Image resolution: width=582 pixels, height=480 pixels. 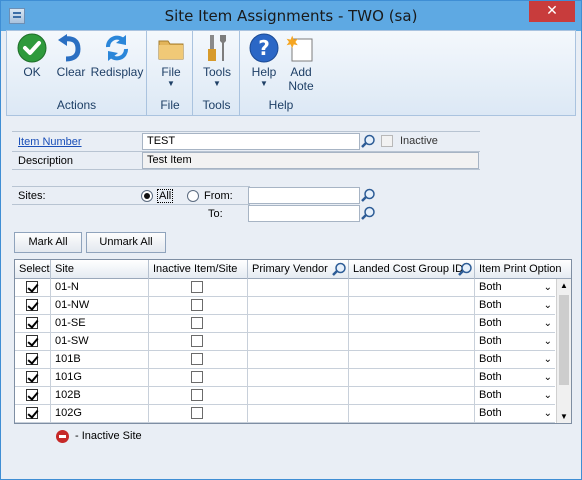 What do you see at coordinates (193, 196) in the screenshot?
I see `sites-from-radio` at bounding box center [193, 196].